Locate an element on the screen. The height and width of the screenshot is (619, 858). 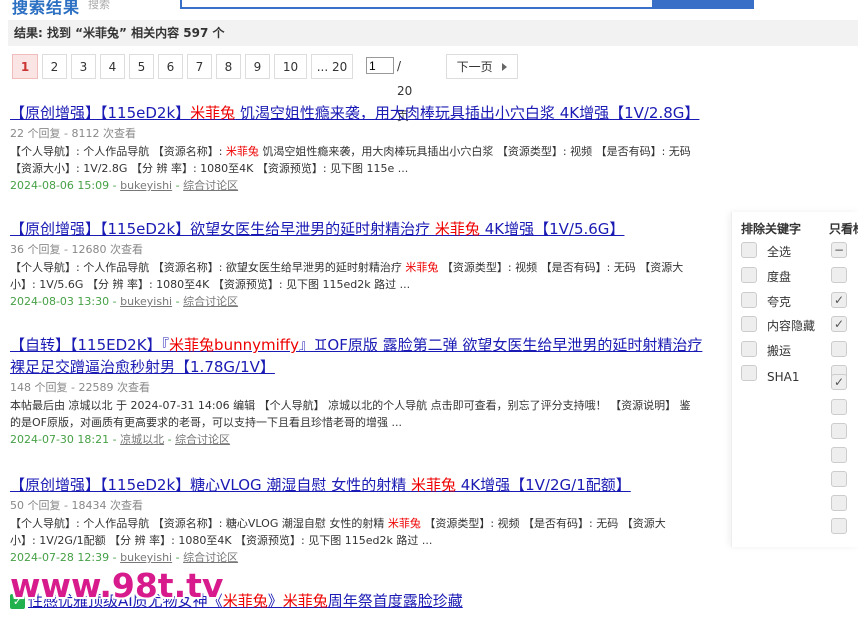
exclude-keywords-heading: 排除关键字 is located at coordinates (771, 229).